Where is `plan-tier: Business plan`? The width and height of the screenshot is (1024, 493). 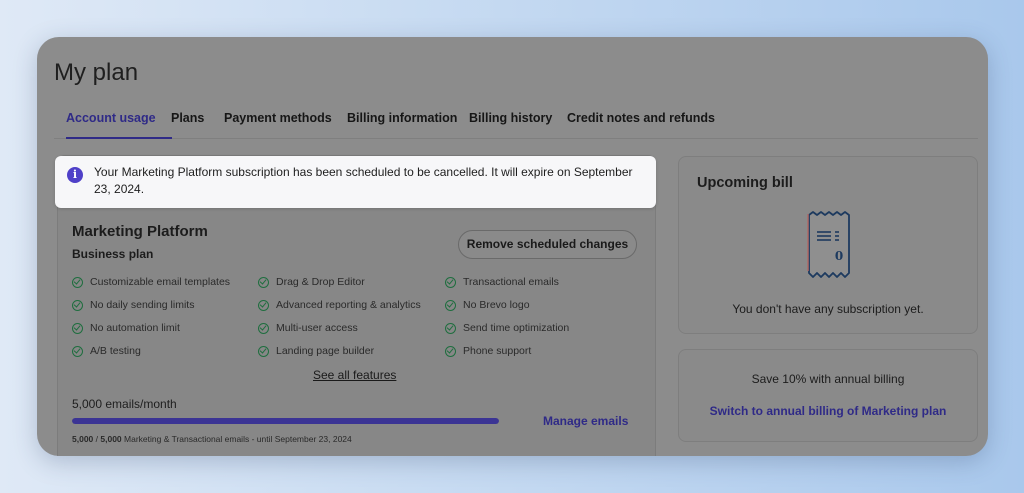
plan-tier: Business plan is located at coordinates (113, 254).